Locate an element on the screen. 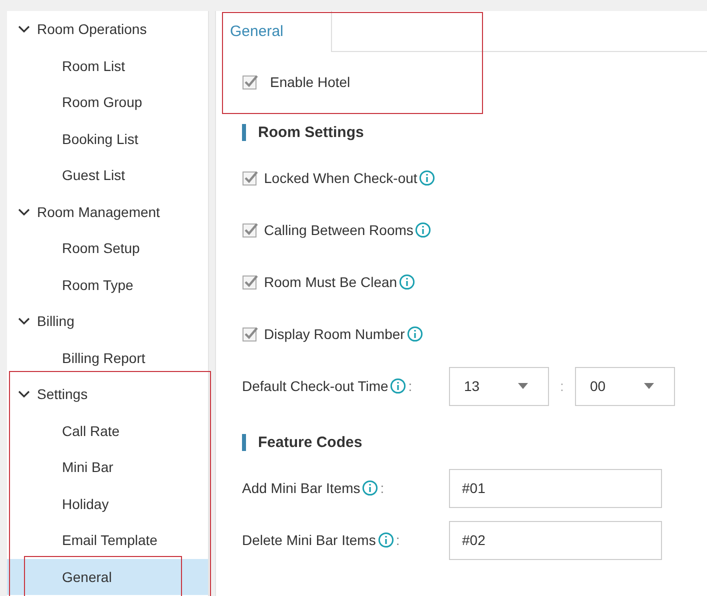 The image size is (707, 596). minute-select: 00 is located at coordinates (625, 386).